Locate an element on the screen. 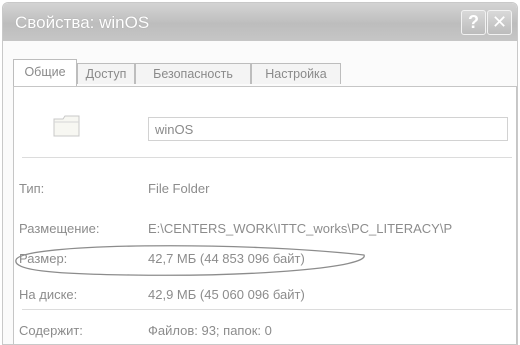  close-button: ✕ is located at coordinates (499, 22).